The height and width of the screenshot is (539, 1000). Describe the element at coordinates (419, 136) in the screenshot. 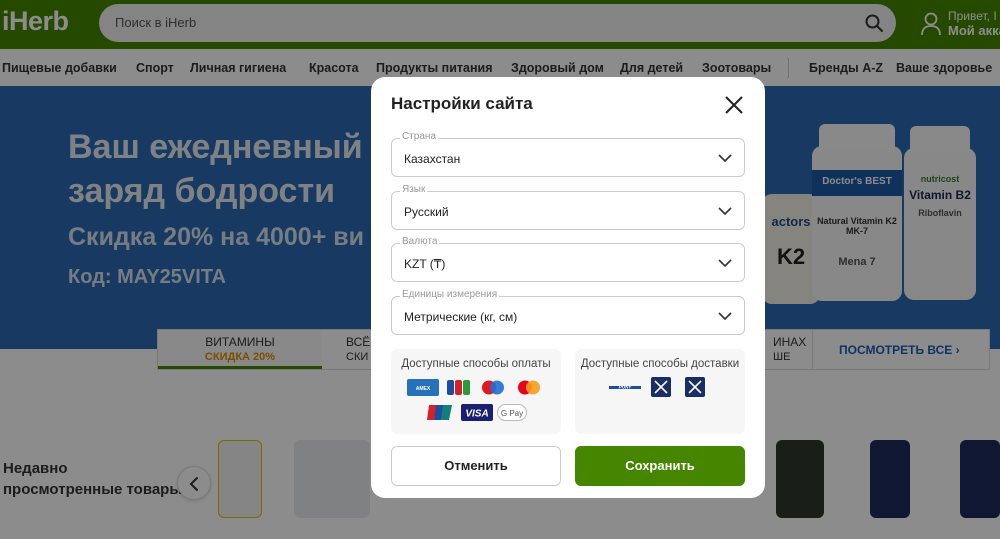

I see `country-label: Страна` at that location.